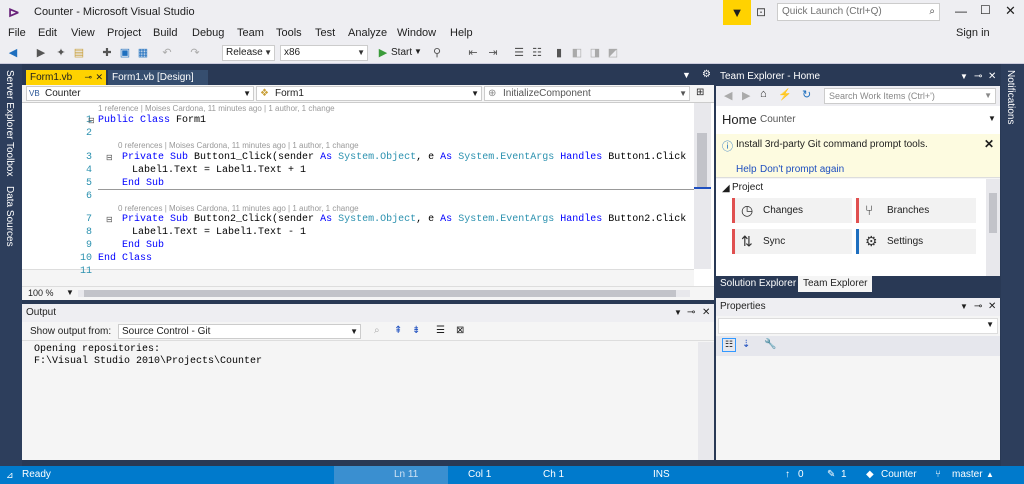  What do you see at coordinates (785, 94) in the screenshot?
I see `connect-icon: ⚡` at bounding box center [785, 94].